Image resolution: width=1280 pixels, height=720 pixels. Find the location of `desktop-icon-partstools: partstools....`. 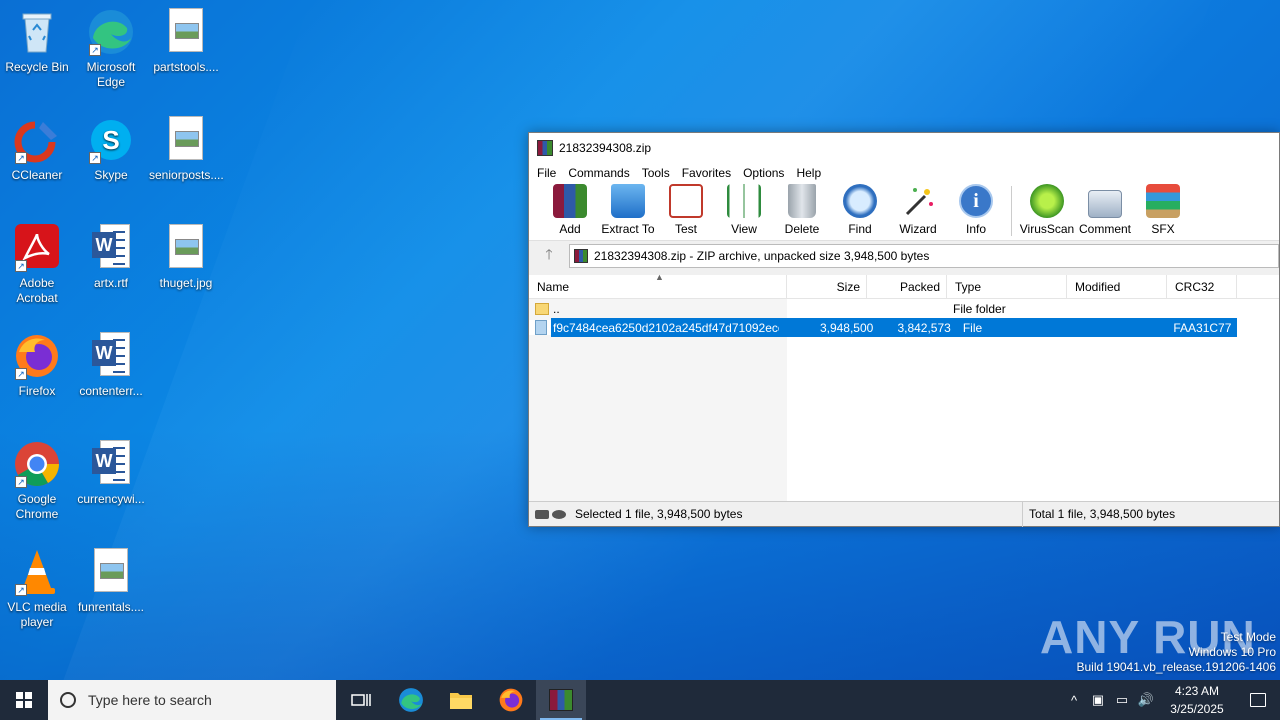

desktop-icon-partstools: partstools.... is located at coordinates (186, 41).